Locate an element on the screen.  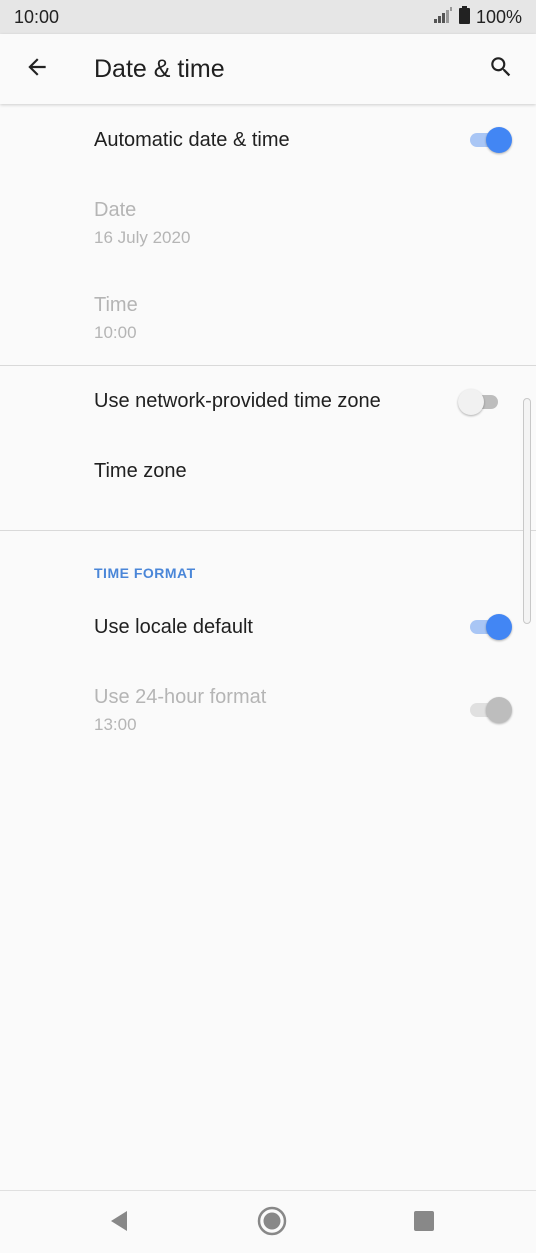
app-bar: Date & time is located at coordinates (268, 69).